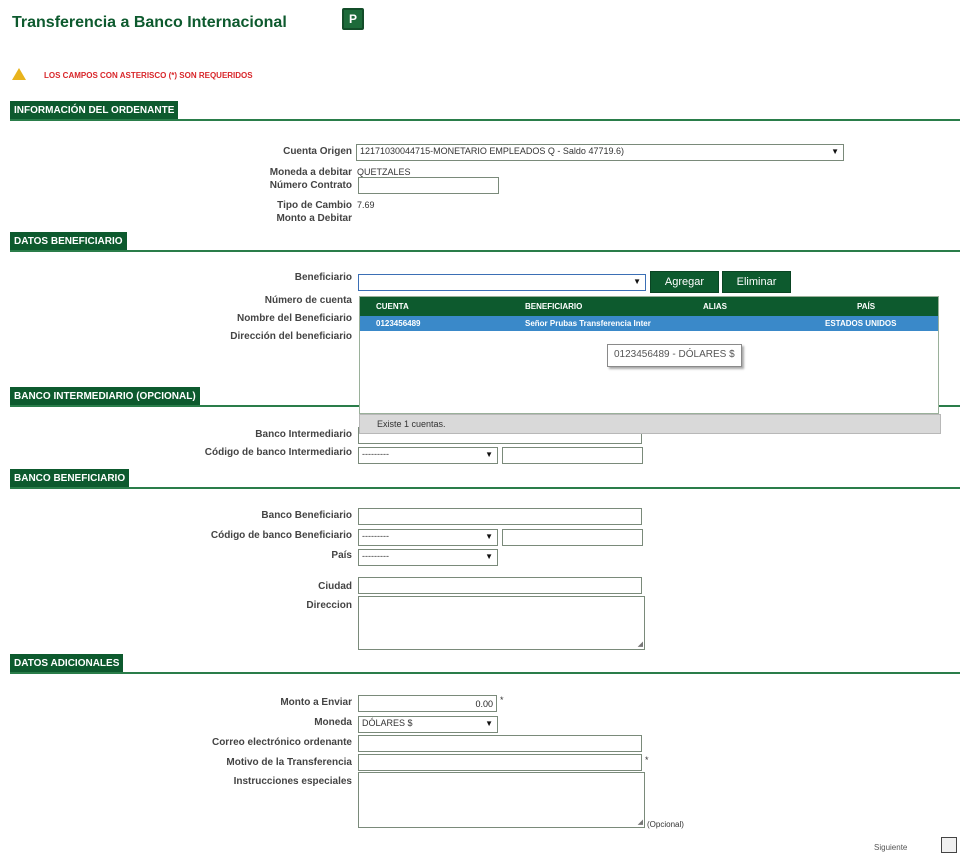  What do you see at coordinates (501, 800) in the screenshot?
I see `instrucciones-textarea: ◢` at bounding box center [501, 800].